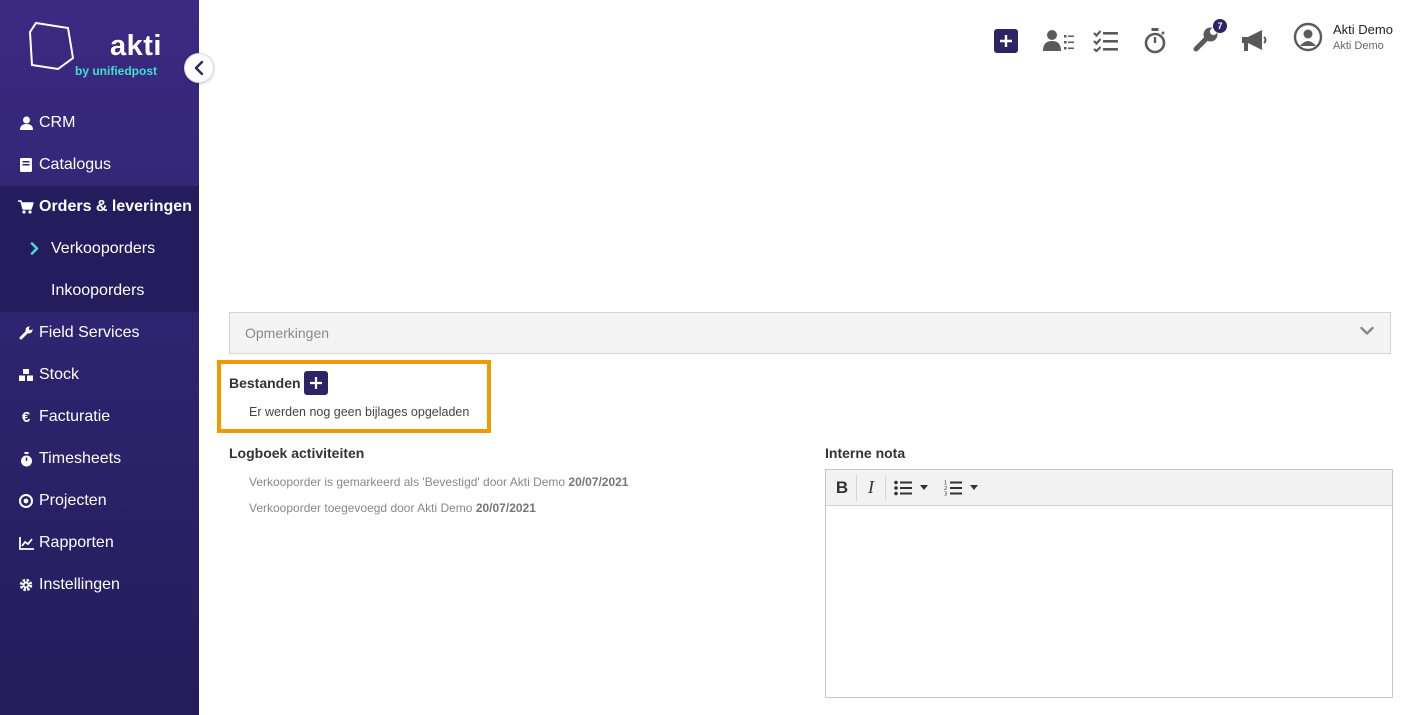 The image size is (1404, 715). What do you see at coordinates (26, 165) in the screenshot?
I see `book-icon` at bounding box center [26, 165].